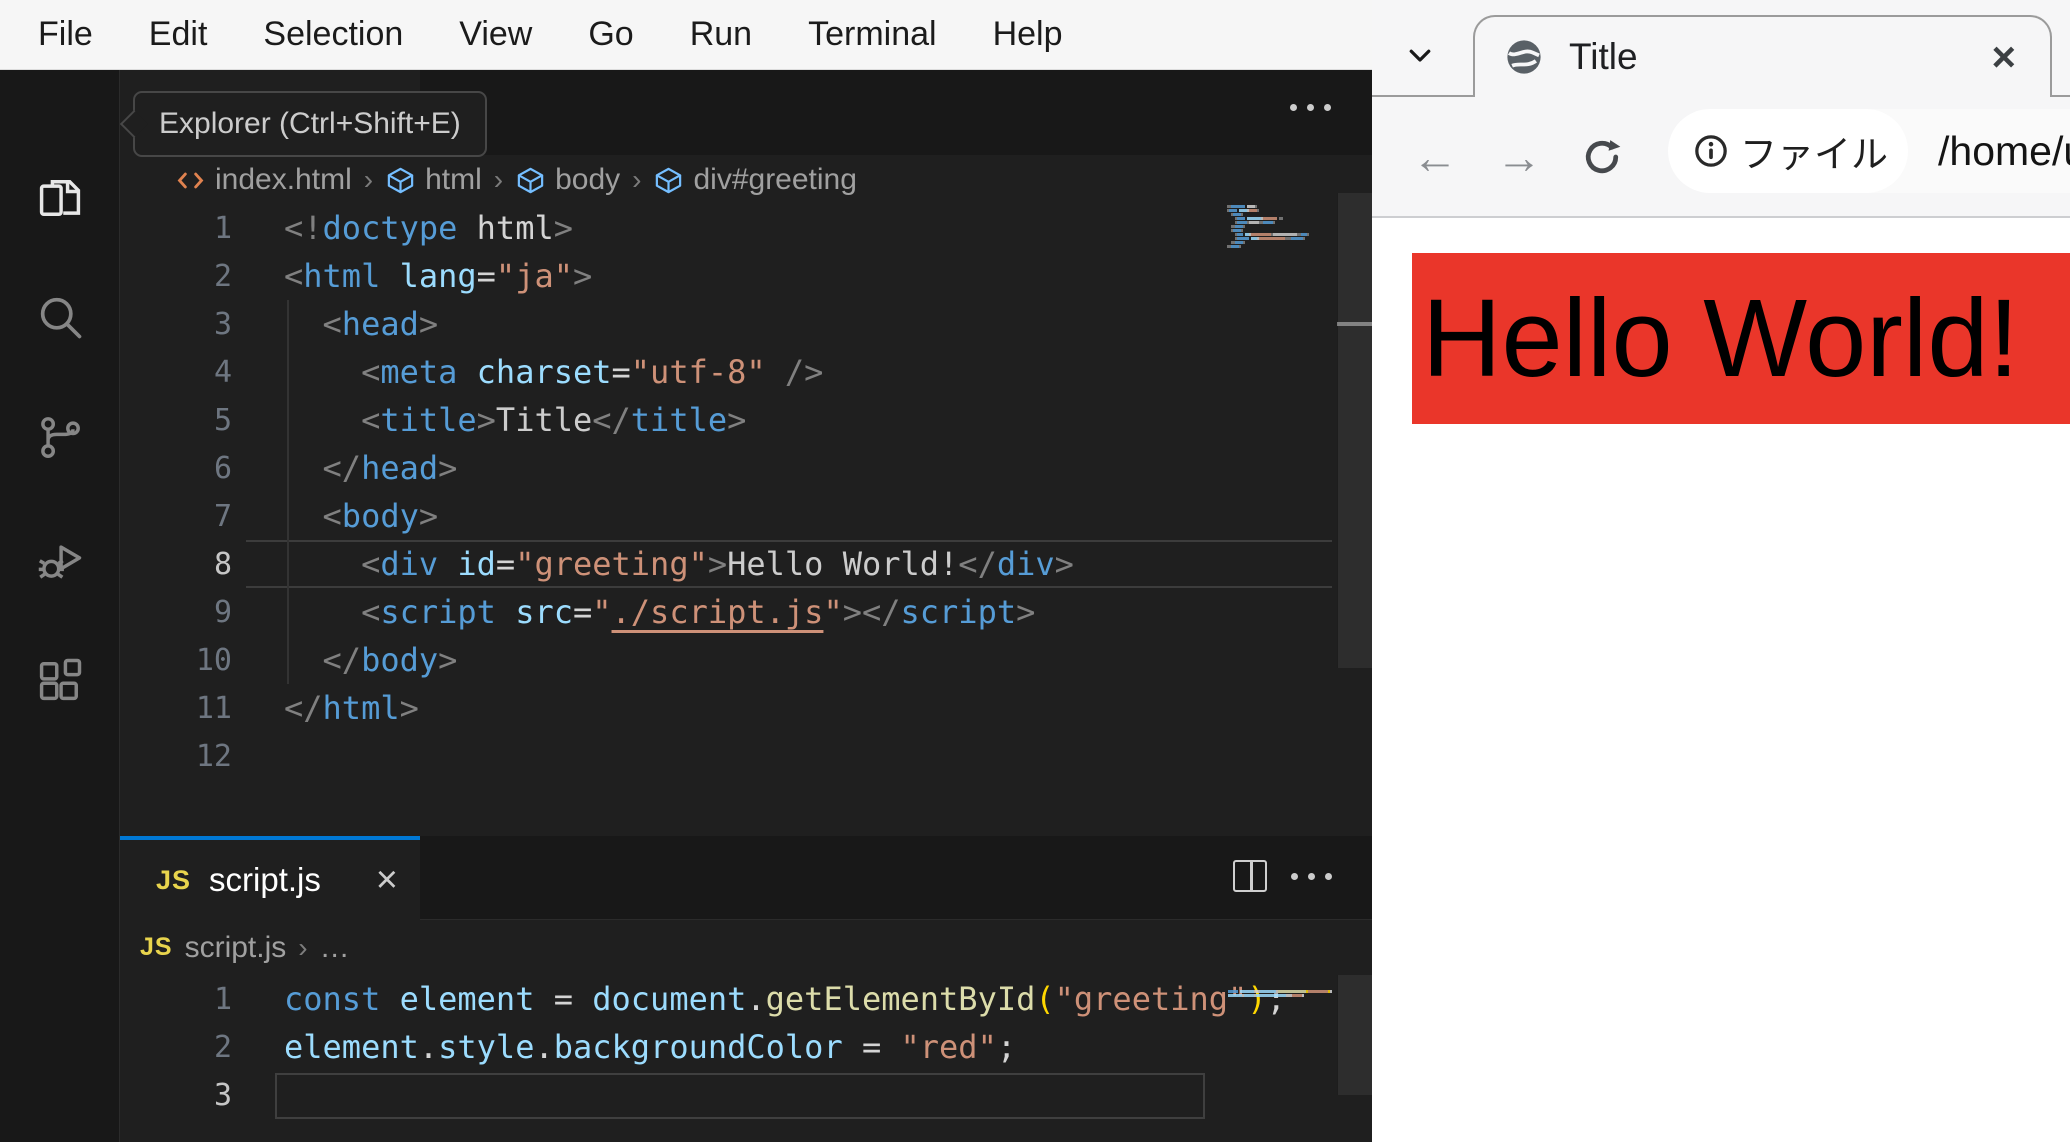  What do you see at coordinates (433, 180) in the screenshot?
I see `breadcrumb-item: html` at bounding box center [433, 180].